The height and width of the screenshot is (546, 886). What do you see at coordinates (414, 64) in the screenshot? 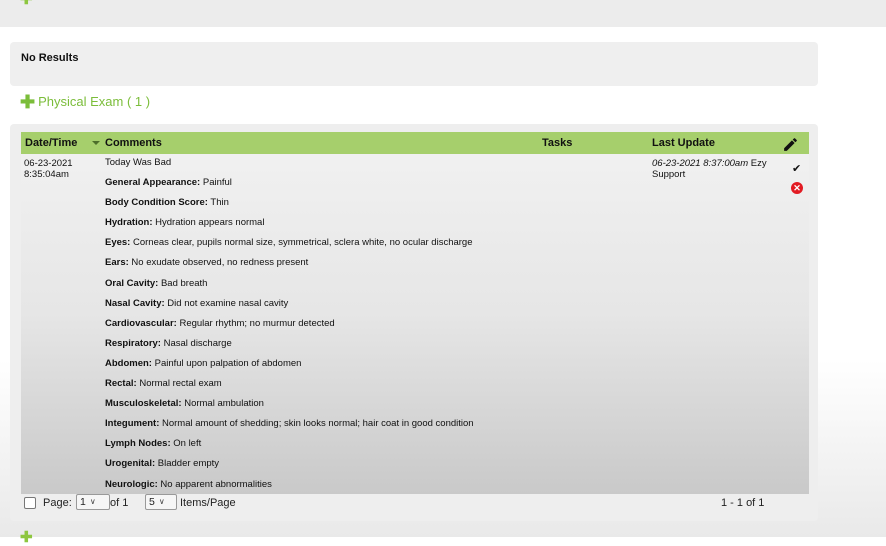
I see `previous-results-panel: No Results` at bounding box center [414, 64].